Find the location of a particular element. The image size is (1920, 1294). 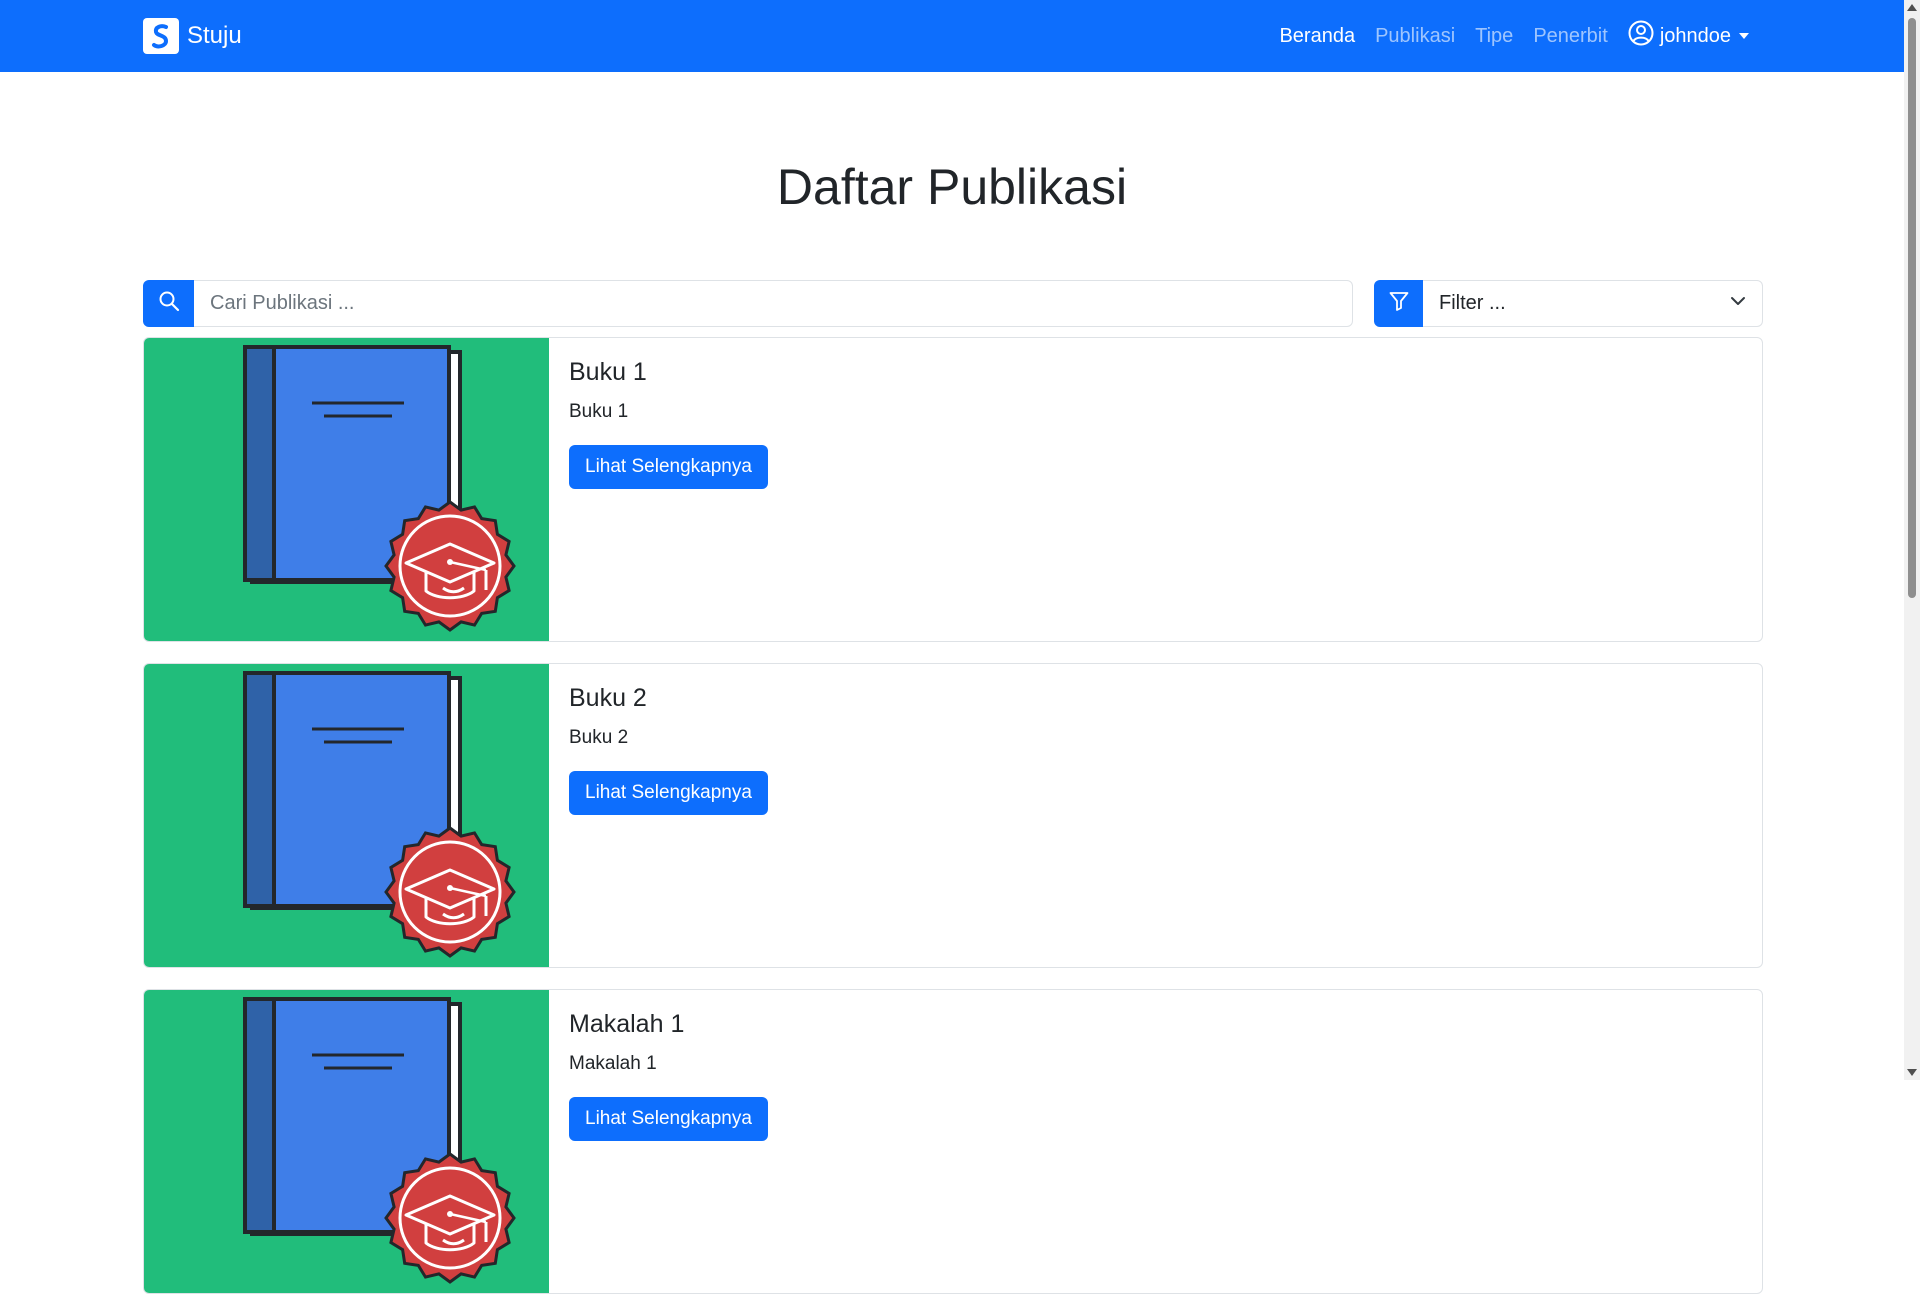

card-body: Buku 1 Buku 1 Lihat Selengkapnya is located at coordinates (668, 489).